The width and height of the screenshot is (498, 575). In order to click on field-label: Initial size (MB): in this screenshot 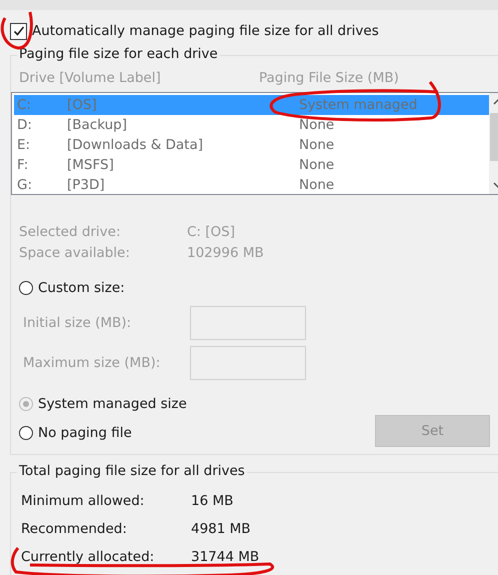, I will do `click(77, 323)`.